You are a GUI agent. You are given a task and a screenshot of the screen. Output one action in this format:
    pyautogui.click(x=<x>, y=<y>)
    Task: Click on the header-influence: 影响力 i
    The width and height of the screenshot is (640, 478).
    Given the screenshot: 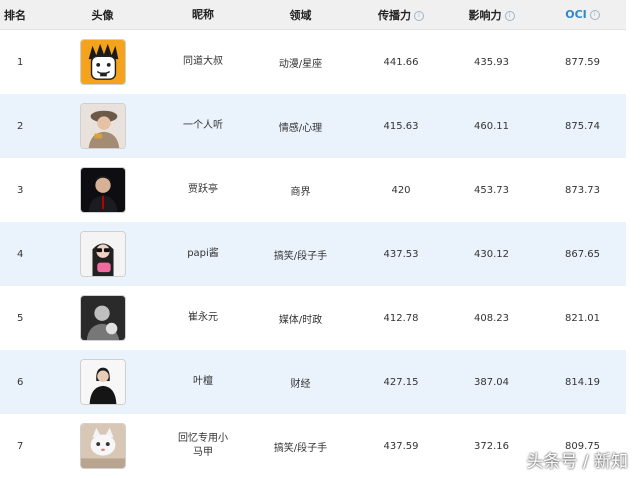 What is the action you would take?
    pyautogui.click(x=491, y=15)
    